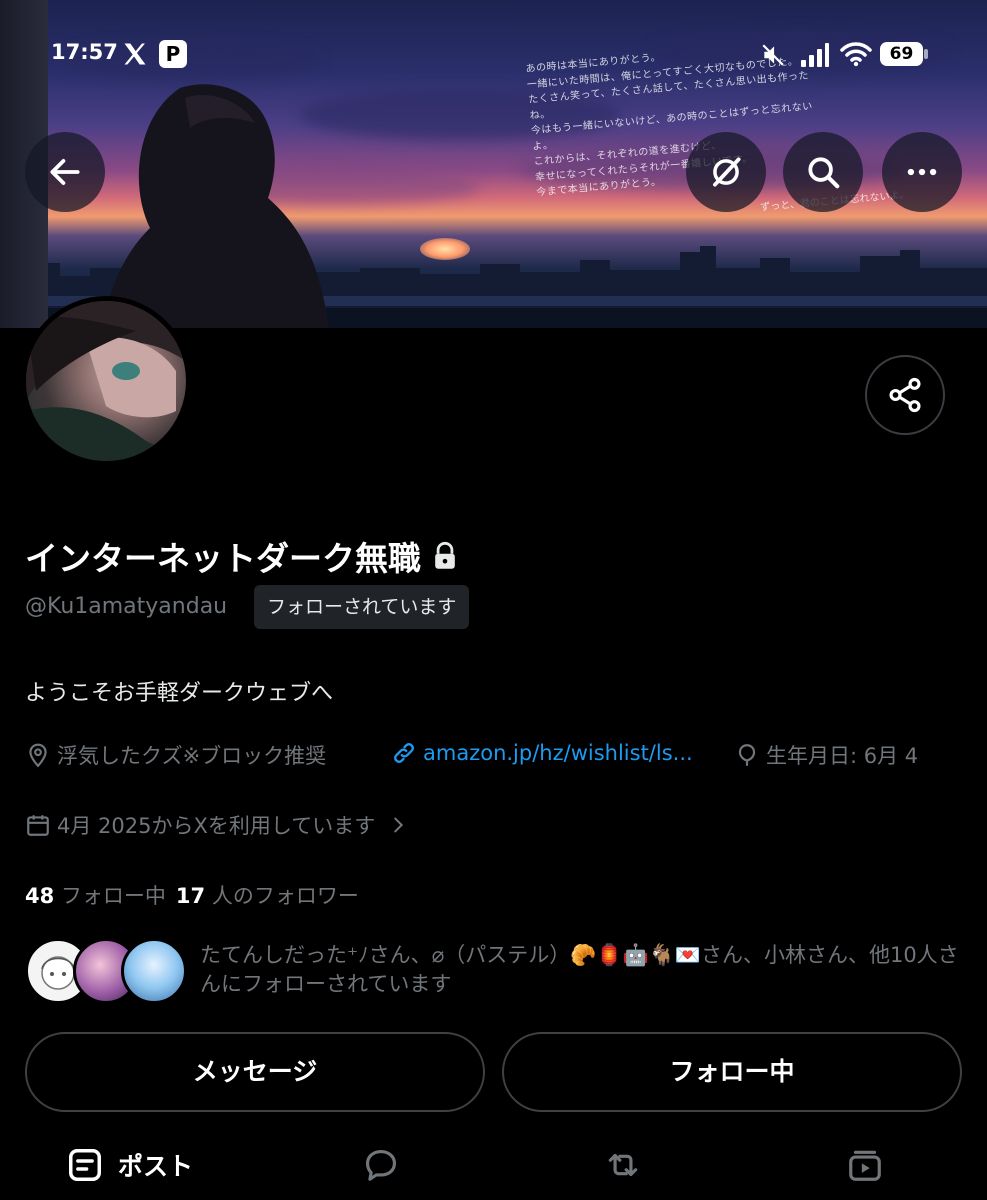  I want to click on girl-silhouette, so click(215, 206).